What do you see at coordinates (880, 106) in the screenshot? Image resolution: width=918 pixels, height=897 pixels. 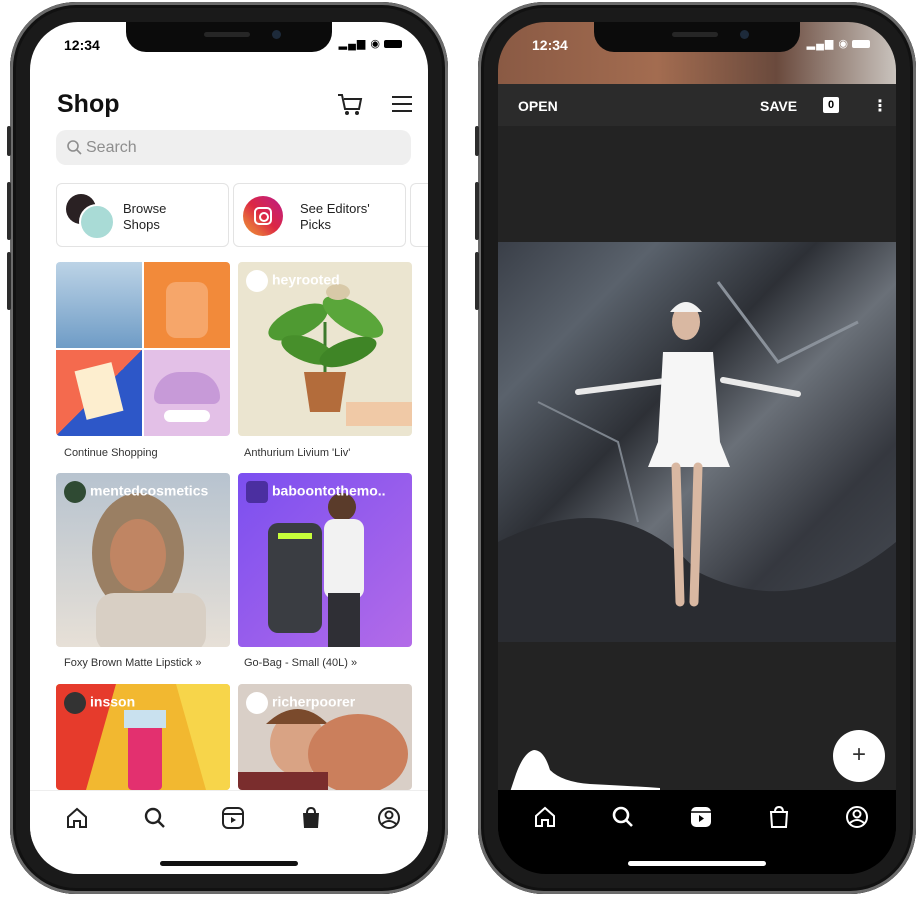 I see `more-options-icon: ⋮` at bounding box center [880, 106].